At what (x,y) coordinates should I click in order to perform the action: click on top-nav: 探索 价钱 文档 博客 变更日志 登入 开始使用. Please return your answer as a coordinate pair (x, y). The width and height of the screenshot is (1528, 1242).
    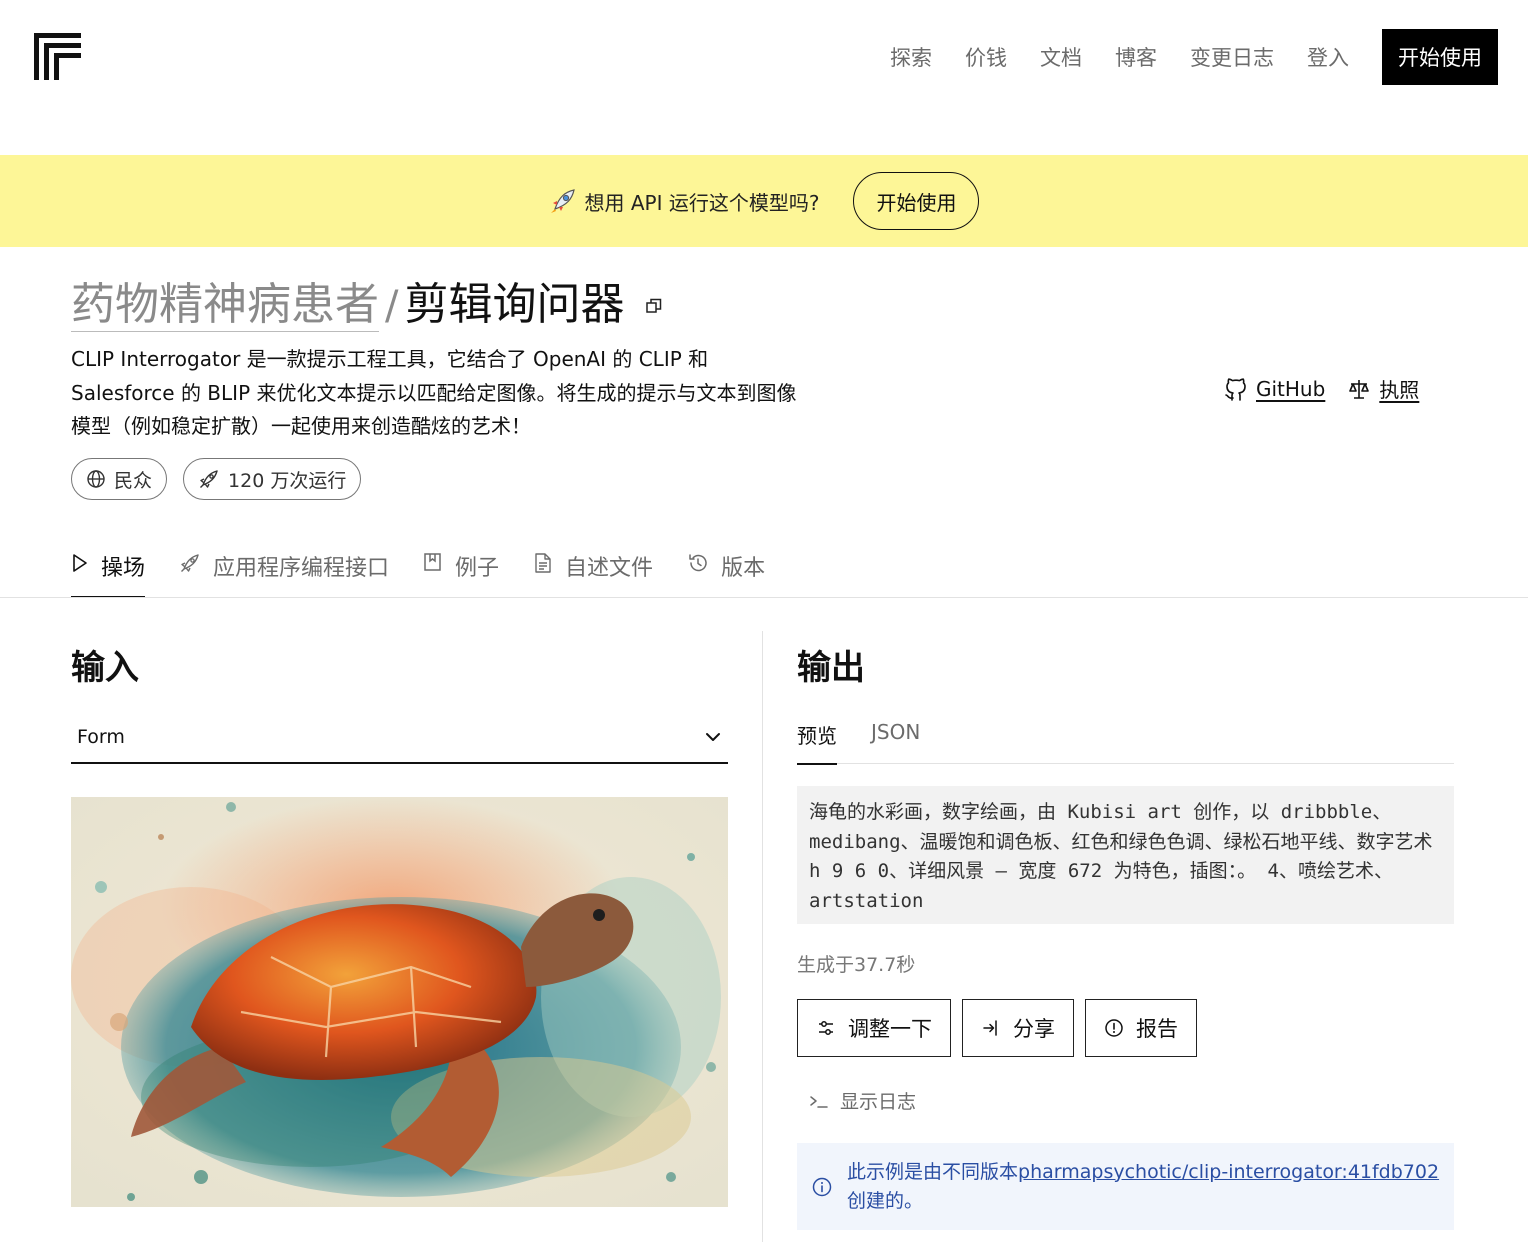
    Looking at the image, I should click on (1194, 57).